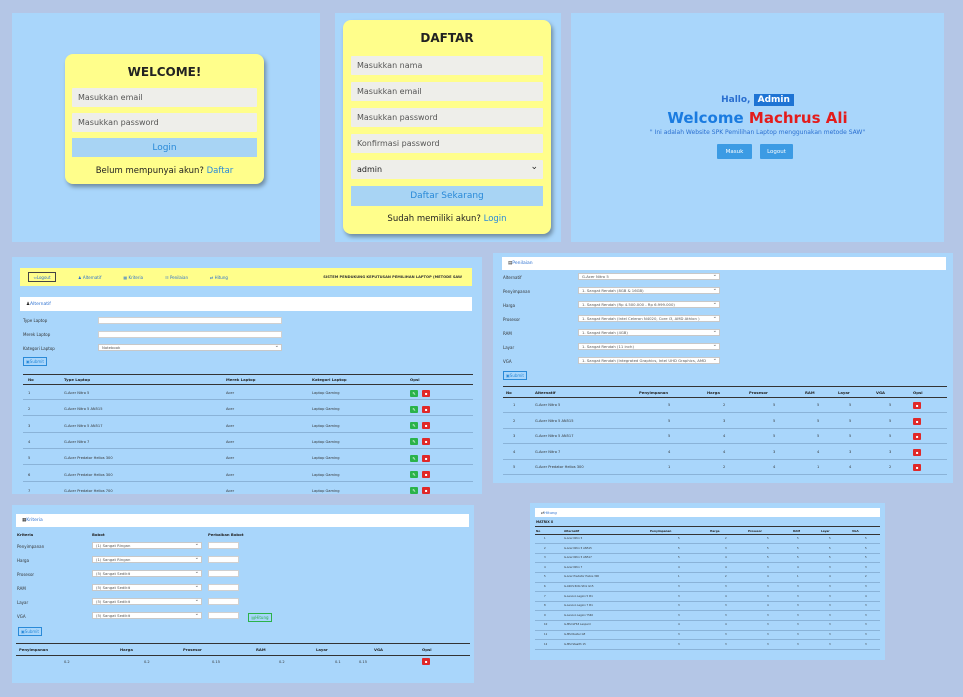 This screenshot has width=963, height=697. What do you see at coordinates (40, 304) in the screenshot?
I see `section-title: Alternatif` at bounding box center [40, 304].